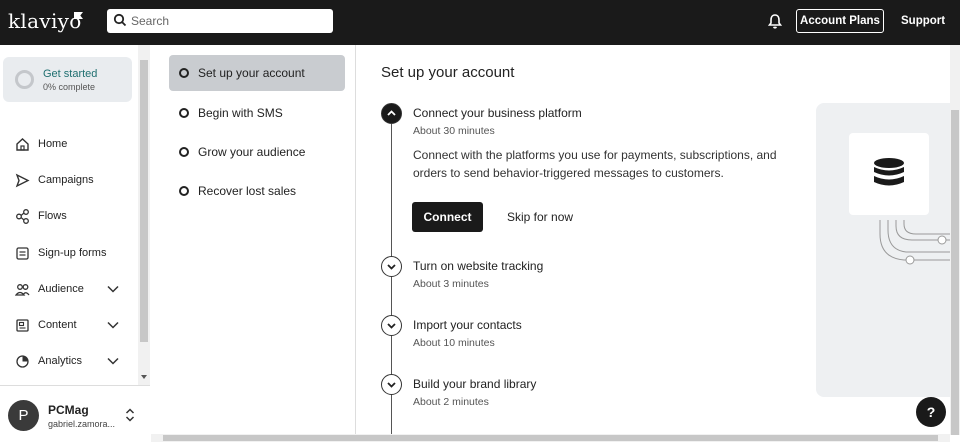 The height and width of the screenshot is (442, 960). I want to click on illustration-card, so click(889, 174).